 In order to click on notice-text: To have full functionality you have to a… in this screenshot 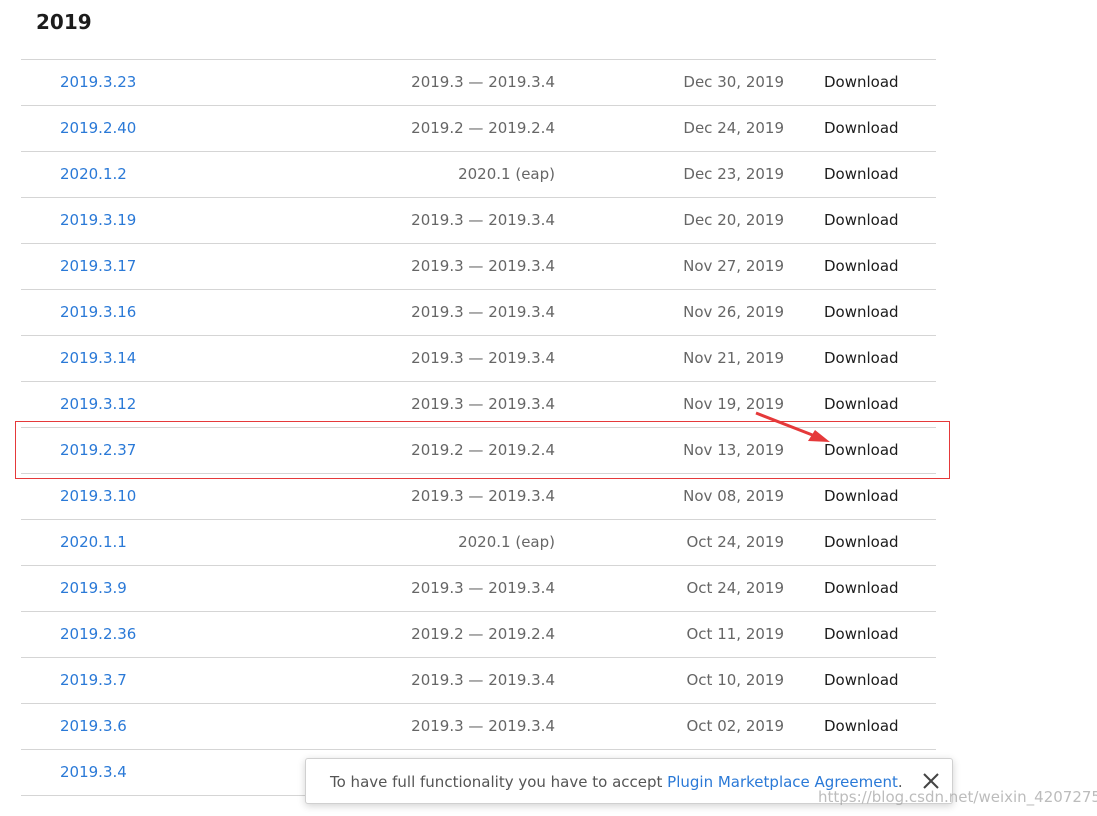, I will do `click(616, 782)`.